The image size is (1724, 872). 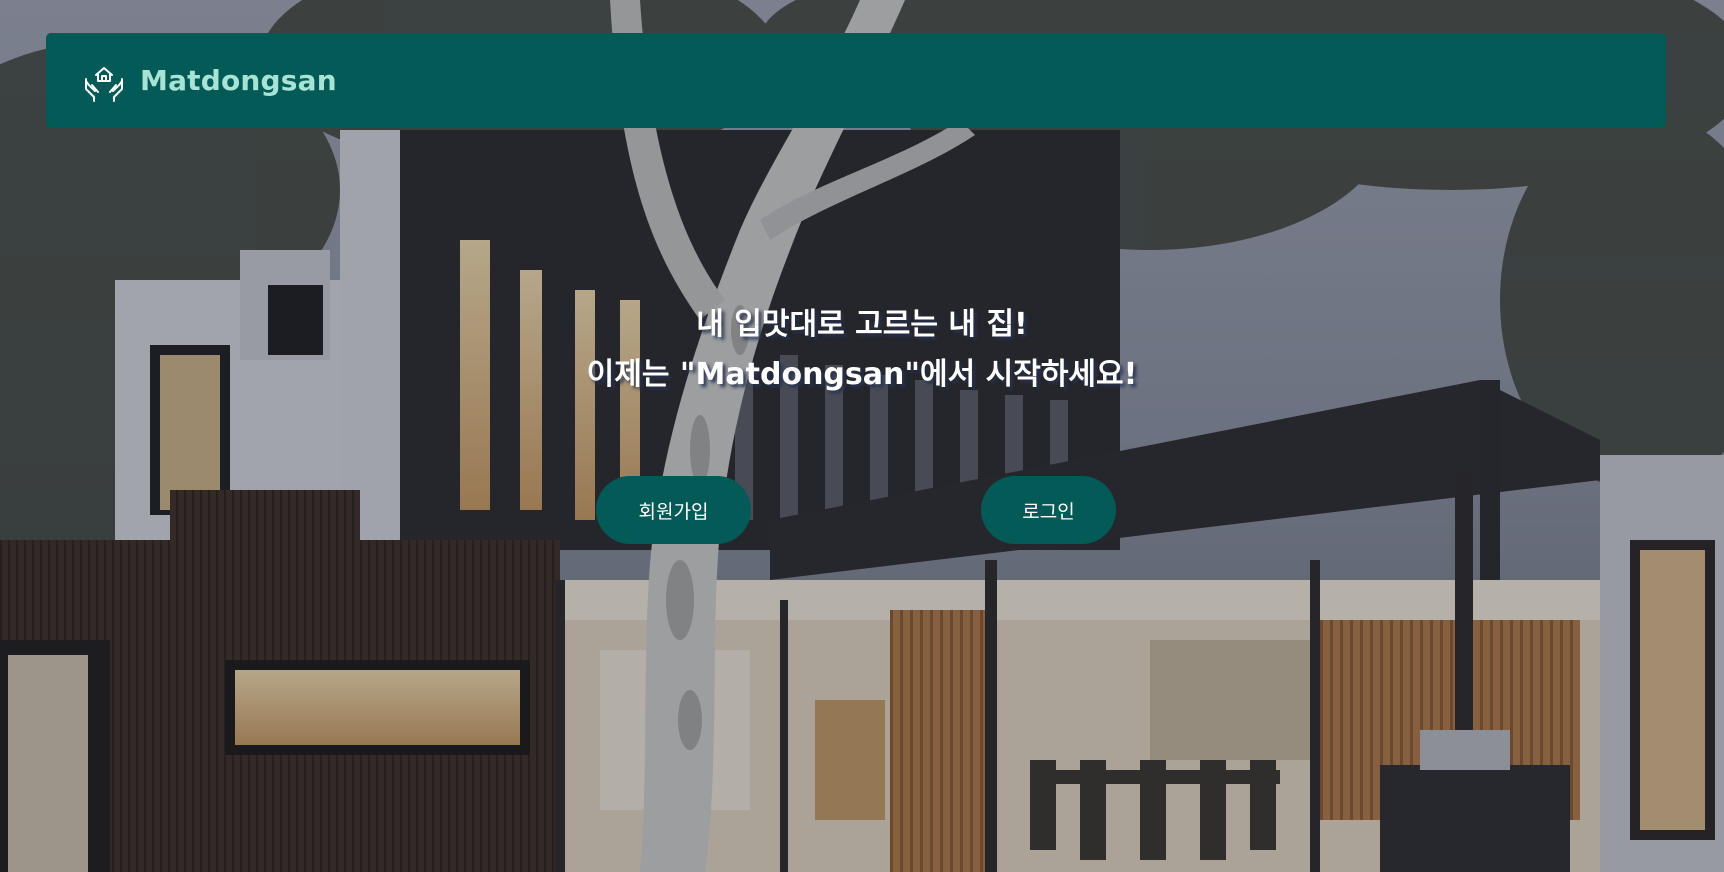 I want to click on hero-line-2: 이제는 "Matdongsan"에서 시작하세요!, so click(x=862, y=374).